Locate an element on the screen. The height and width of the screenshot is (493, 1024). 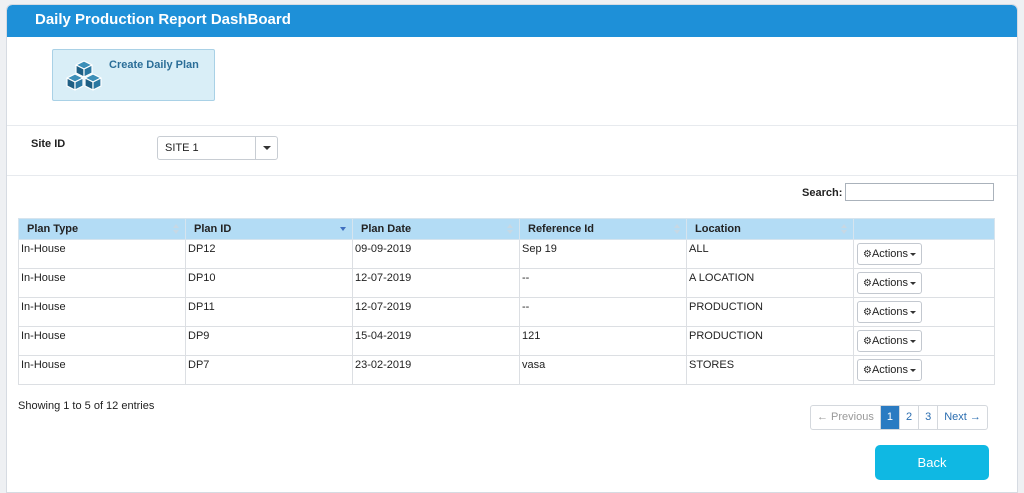
site-id-label: Site ID is located at coordinates (48, 144).